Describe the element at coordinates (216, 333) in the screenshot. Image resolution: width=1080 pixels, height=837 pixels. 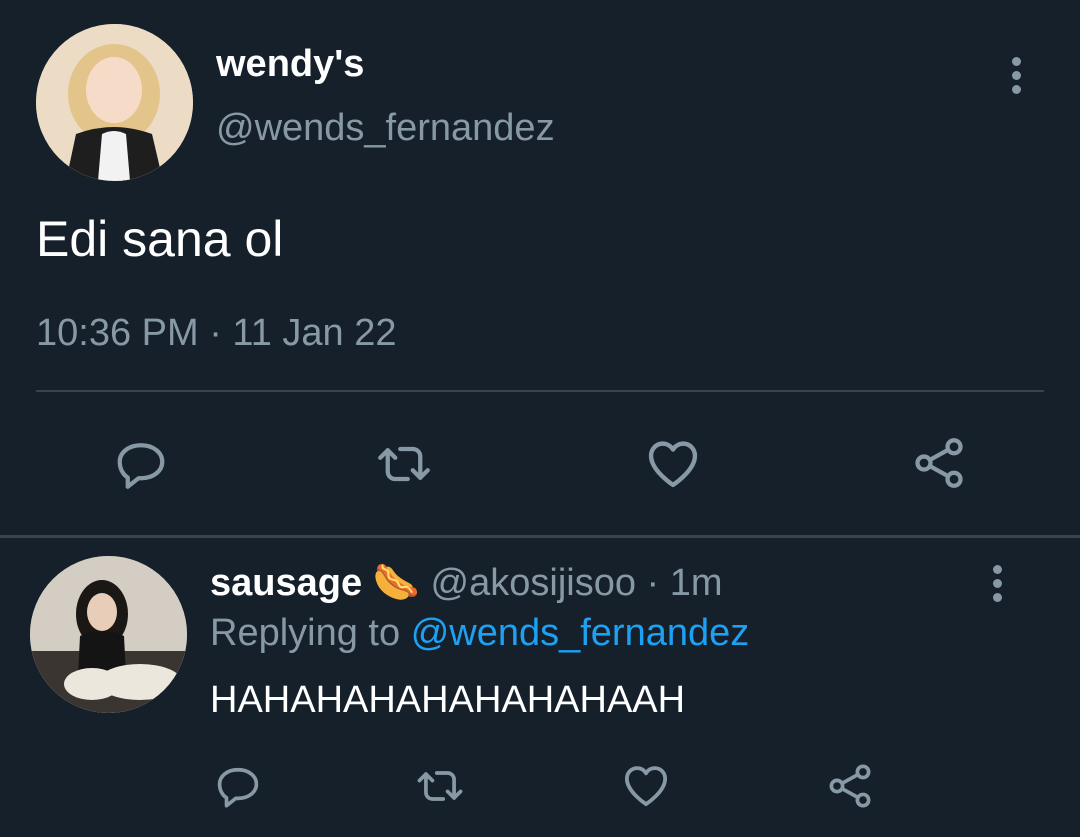
I see `tweet-timestamp: 10:36 PM · 11 Jan 22` at that location.